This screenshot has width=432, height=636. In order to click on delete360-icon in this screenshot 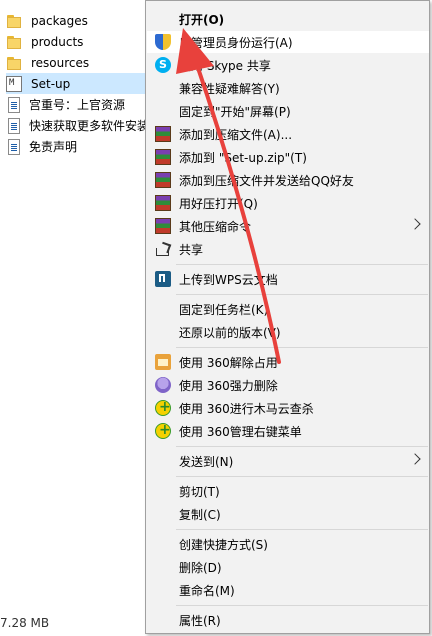, I will do `click(163, 385)`.